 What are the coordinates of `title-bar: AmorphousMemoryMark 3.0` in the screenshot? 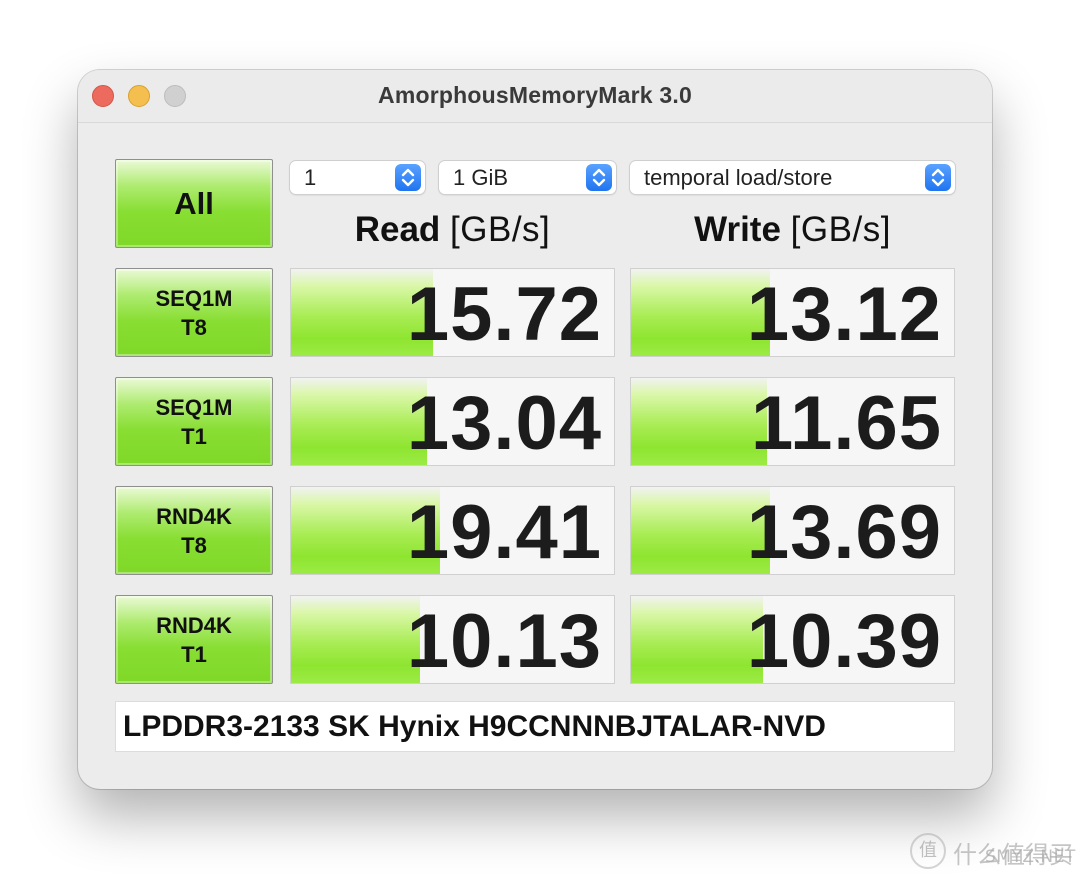 It's located at (535, 96).